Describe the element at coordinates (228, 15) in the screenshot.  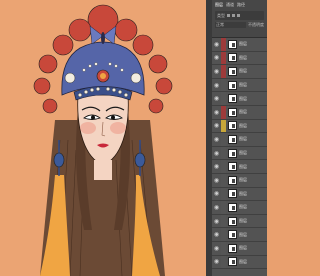
I see `filter-pixel-icon` at that location.